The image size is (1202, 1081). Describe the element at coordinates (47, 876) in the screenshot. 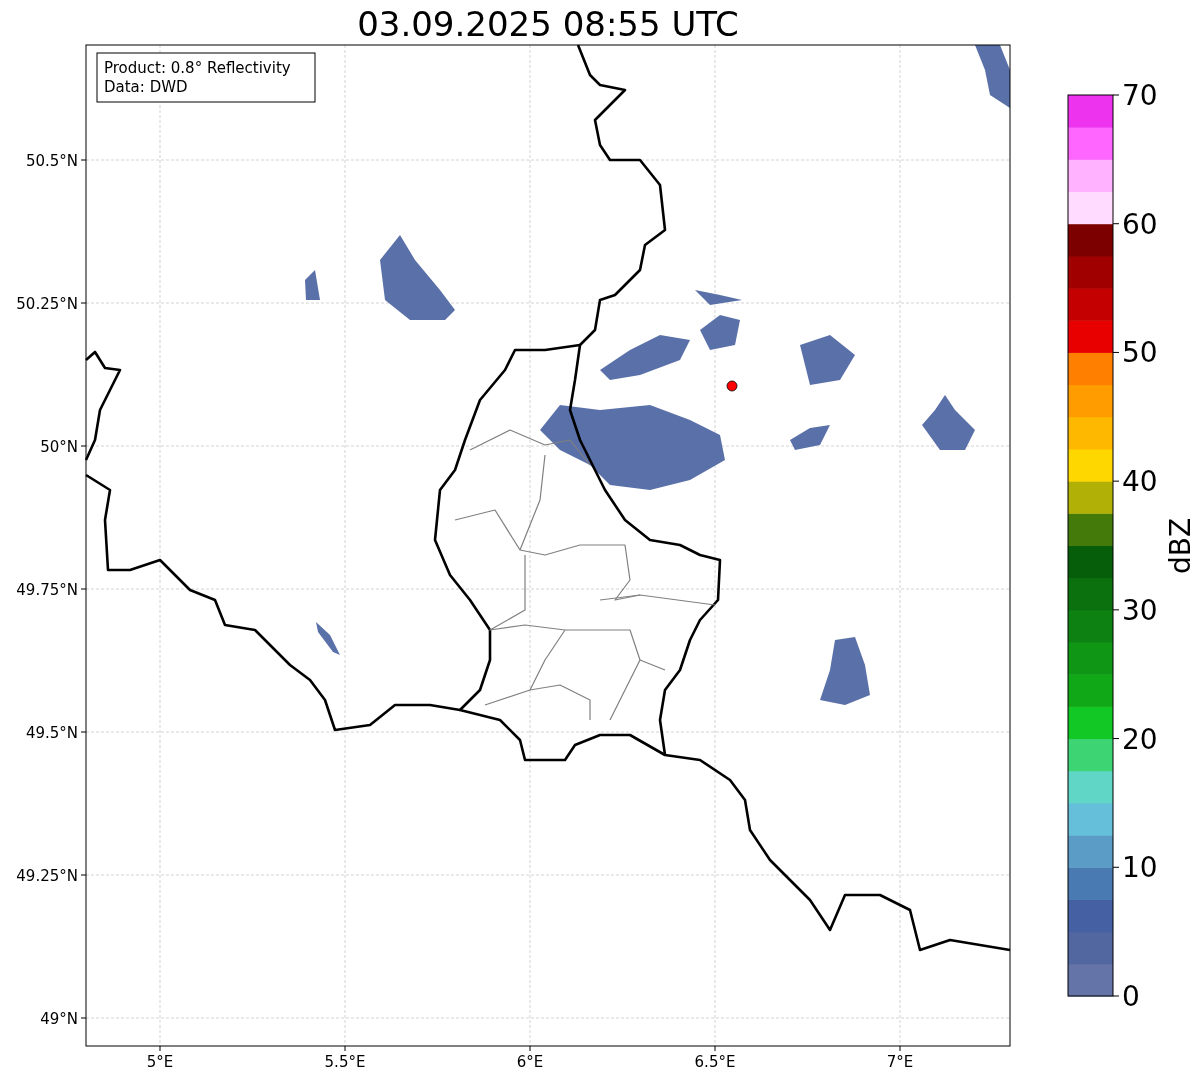

I see `axis-tick-label: 49.25°N` at that location.